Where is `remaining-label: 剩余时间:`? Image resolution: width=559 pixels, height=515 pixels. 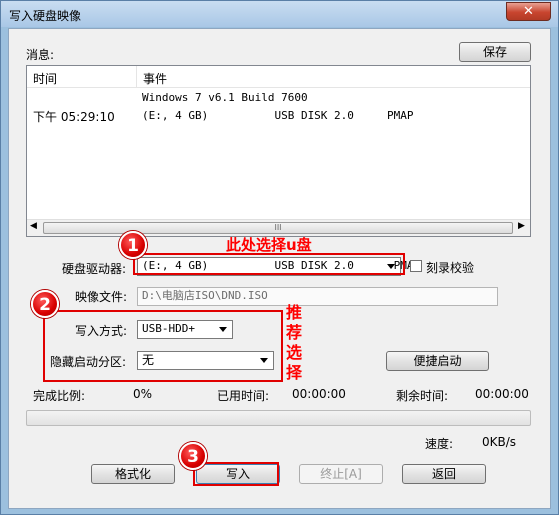
remaining-label: 剩余时间: is located at coordinates (422, 396).